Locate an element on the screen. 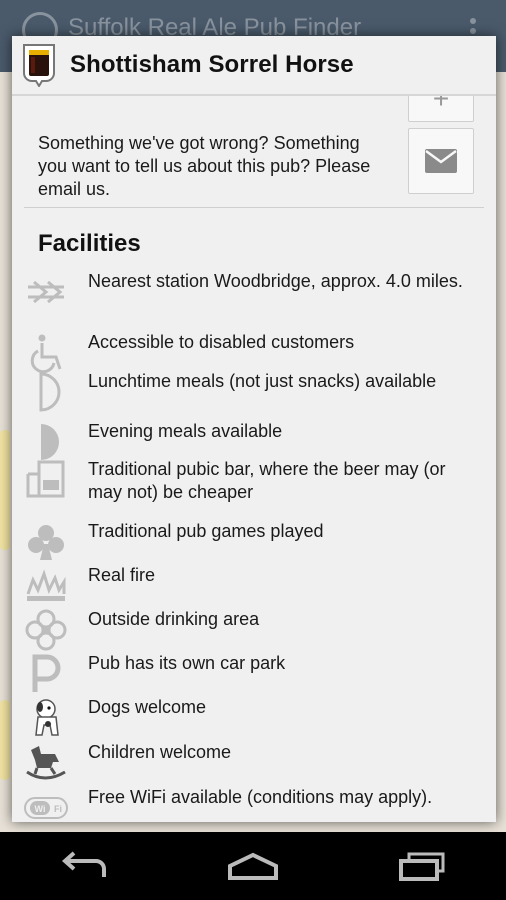 The image size is (506, 900). beer-glass-icon is located at coordinates (39, 65).